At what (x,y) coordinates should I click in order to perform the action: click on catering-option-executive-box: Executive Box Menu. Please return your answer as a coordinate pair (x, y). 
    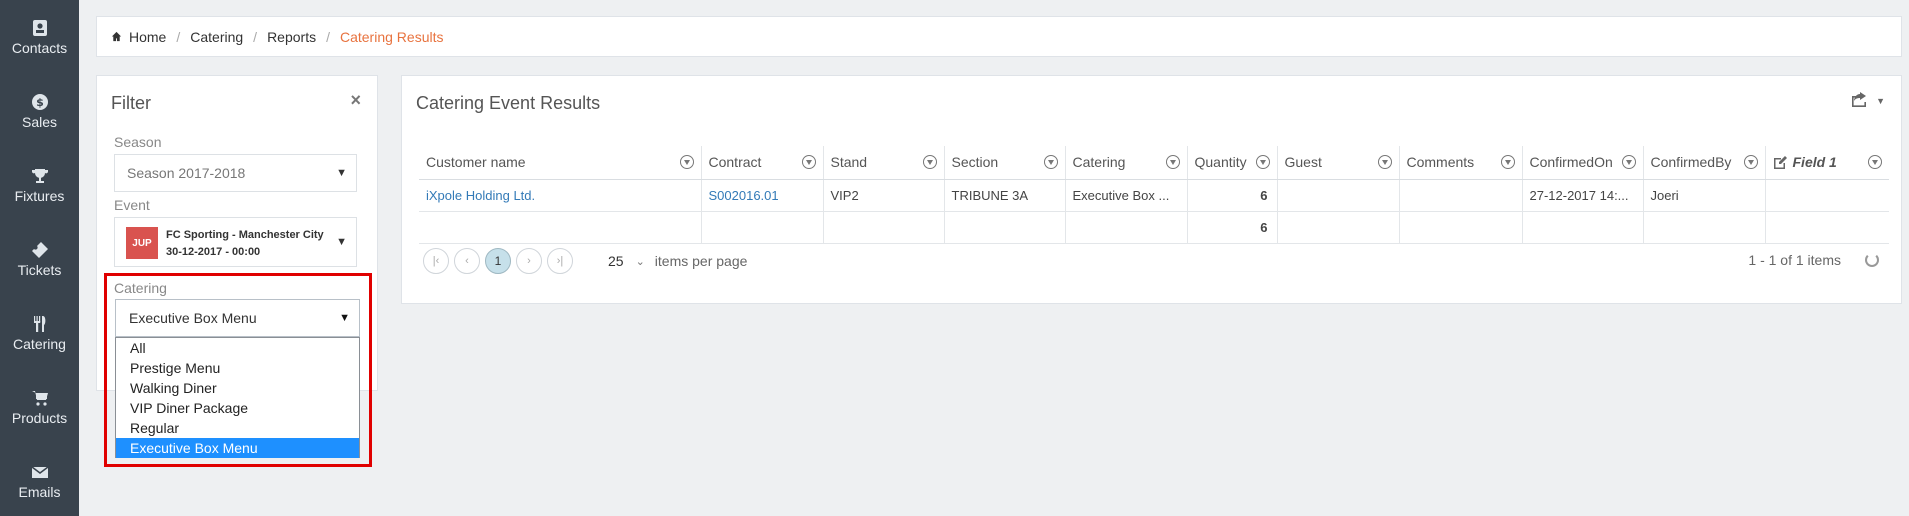
    Looking at the image, I should click on (237, 448).